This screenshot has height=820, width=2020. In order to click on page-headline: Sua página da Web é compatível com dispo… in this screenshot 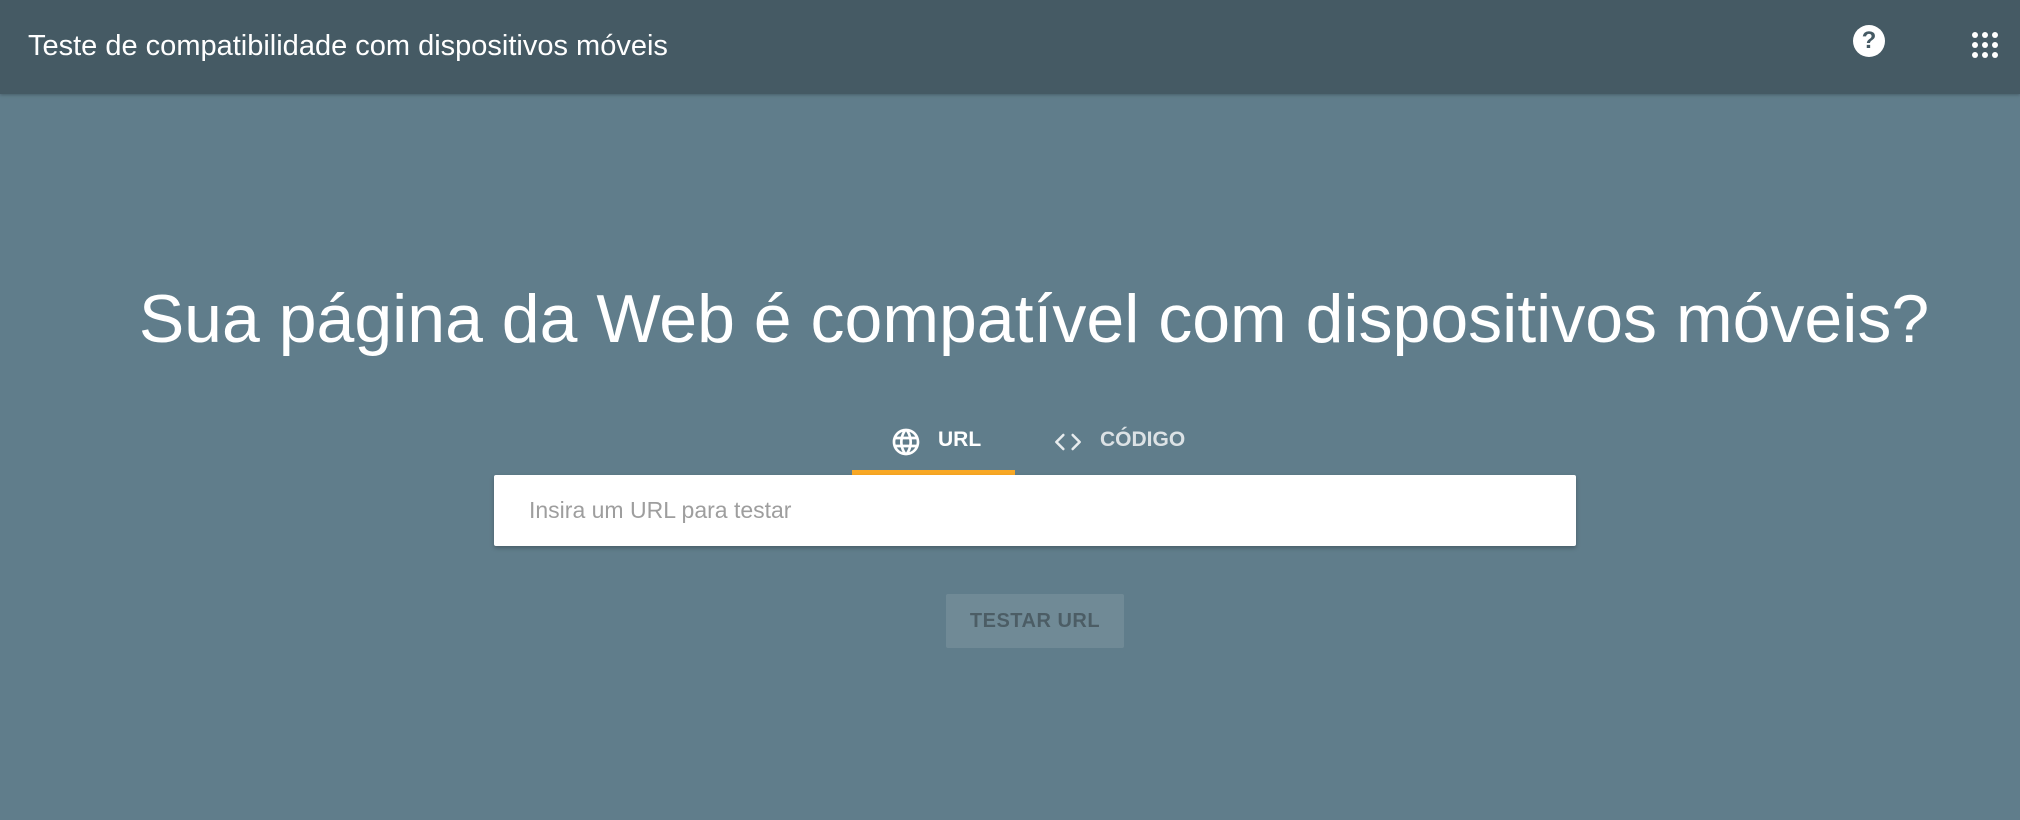, I will do `click(1034, 319)`.